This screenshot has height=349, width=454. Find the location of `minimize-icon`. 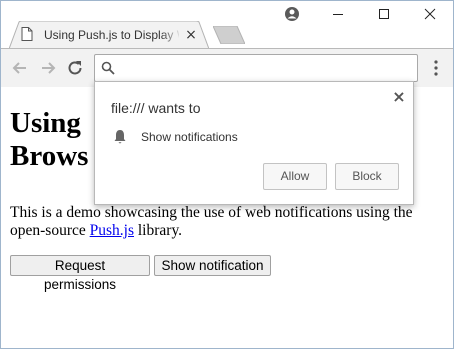

minimize-icon is located at coordinates (338, 14).